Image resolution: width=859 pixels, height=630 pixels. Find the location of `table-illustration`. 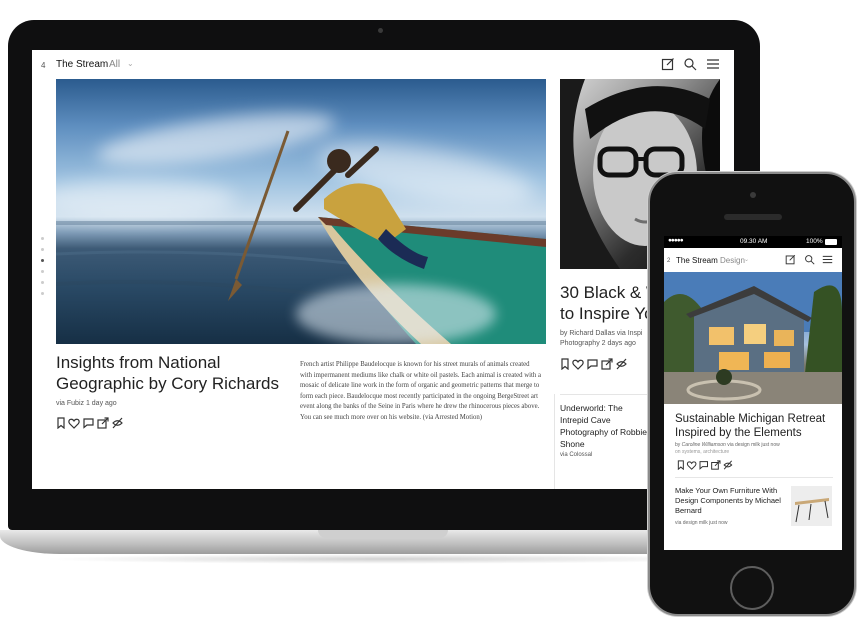

table-illustration is located at coordinates (812, 510).